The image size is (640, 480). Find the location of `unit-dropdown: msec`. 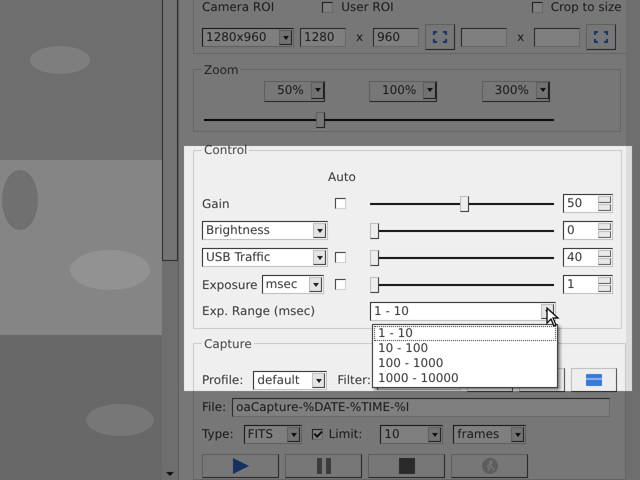

unit-dropdown: msec is located at coordinates (293, 284).